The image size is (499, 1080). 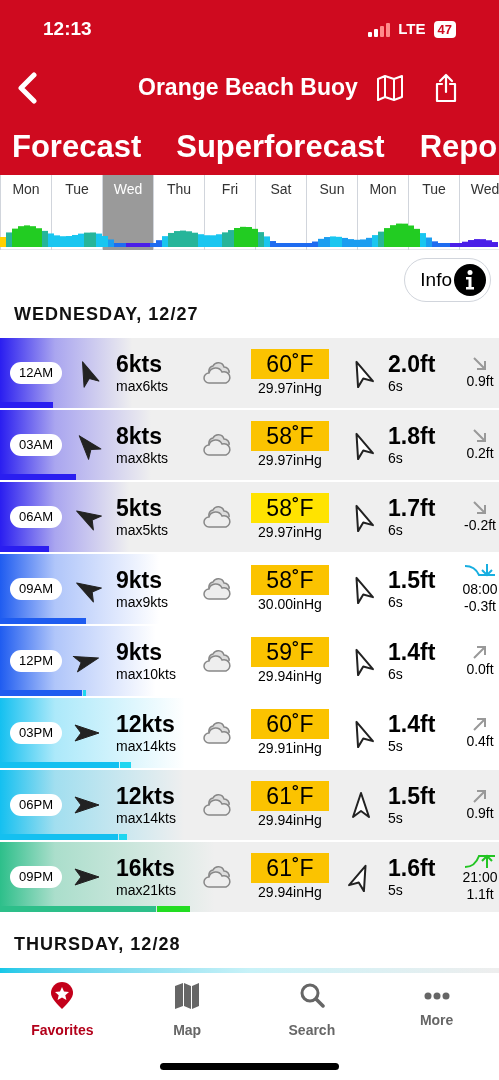 What do you see at coordinates (379, 29) in the screenshot?
I see `signal-icon` at bounding box center [379, 29].